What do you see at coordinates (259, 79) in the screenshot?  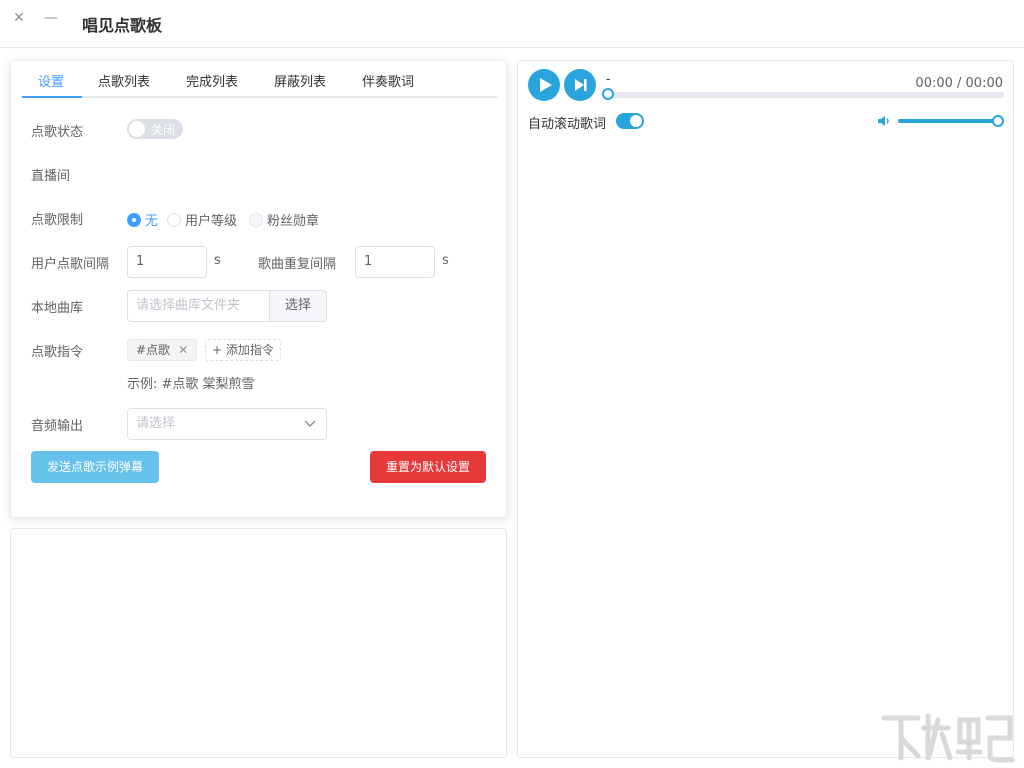 I see `tab-bar: 设置 点歌列表 完成列表 屏蔽列表 伴奏歌词` at bounding box center [259, 79].